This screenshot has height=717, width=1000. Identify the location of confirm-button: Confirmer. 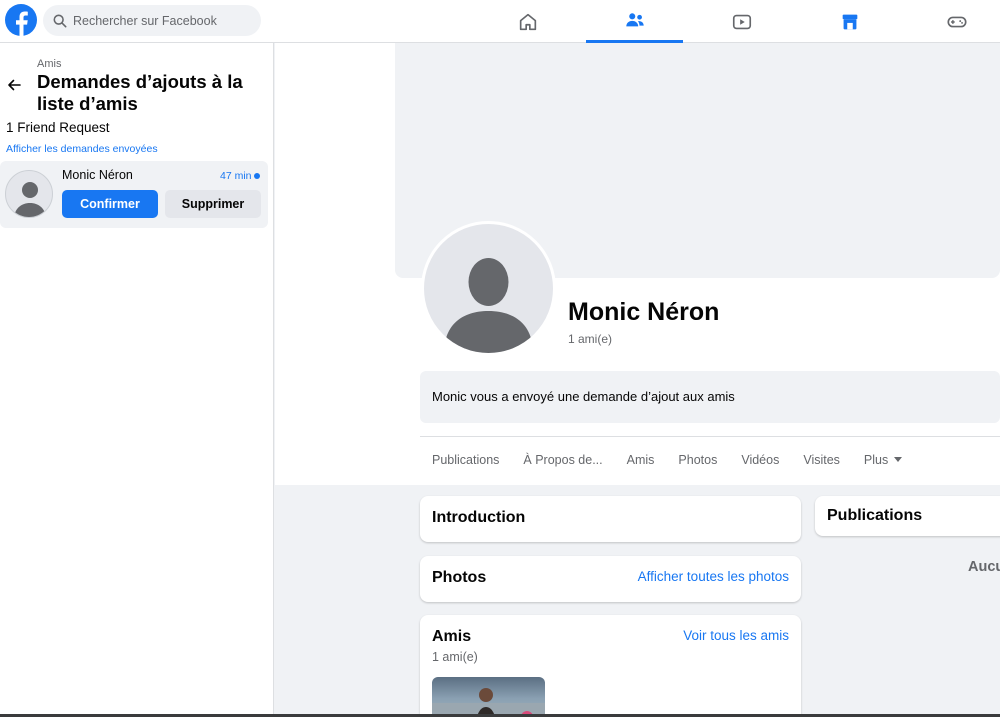
(110, 204).